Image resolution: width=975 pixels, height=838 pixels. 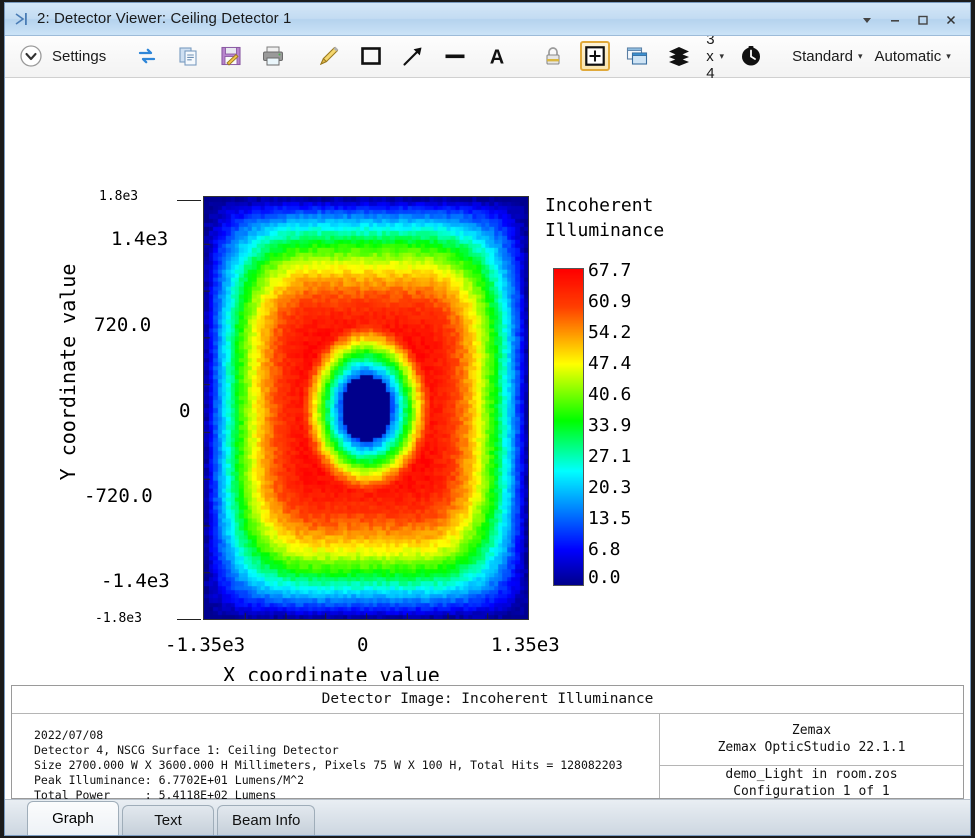 What do you see at coordinates (568, 426) in the screenshot?
I see `colorbar-gradient` at bounding box center [568, 426].